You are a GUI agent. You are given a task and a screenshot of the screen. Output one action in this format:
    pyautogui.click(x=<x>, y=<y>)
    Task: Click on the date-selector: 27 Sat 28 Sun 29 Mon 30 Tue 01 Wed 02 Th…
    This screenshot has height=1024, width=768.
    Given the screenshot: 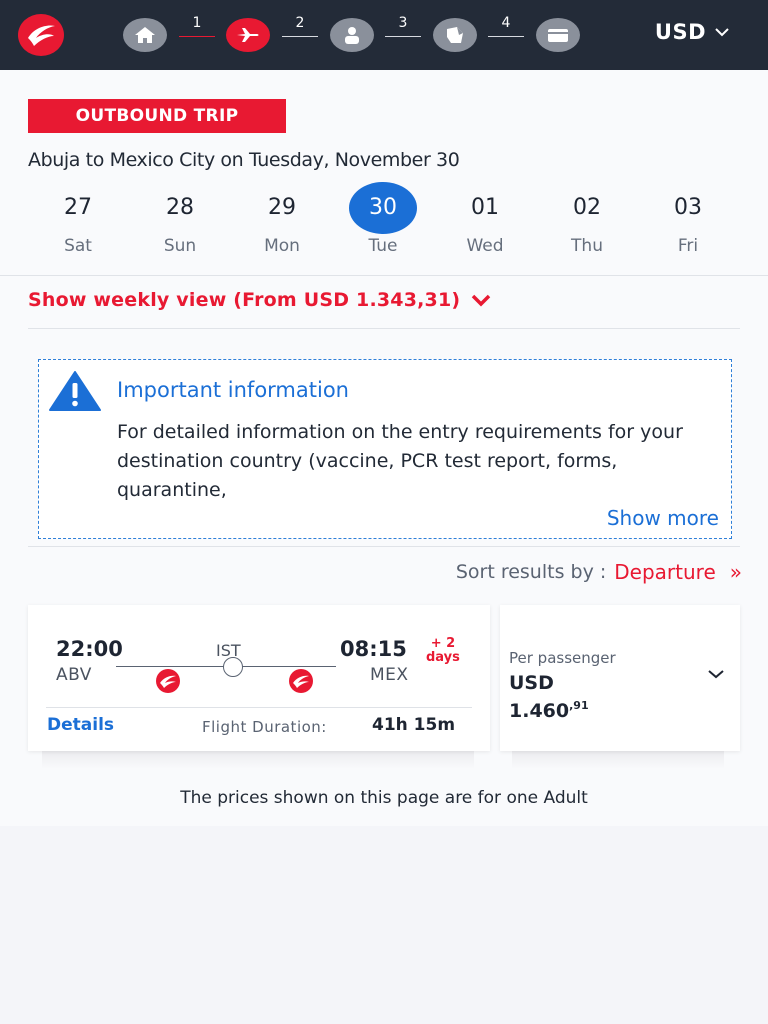 What is the action you would take?
    pyautogui.click(x=384, y=222)
    